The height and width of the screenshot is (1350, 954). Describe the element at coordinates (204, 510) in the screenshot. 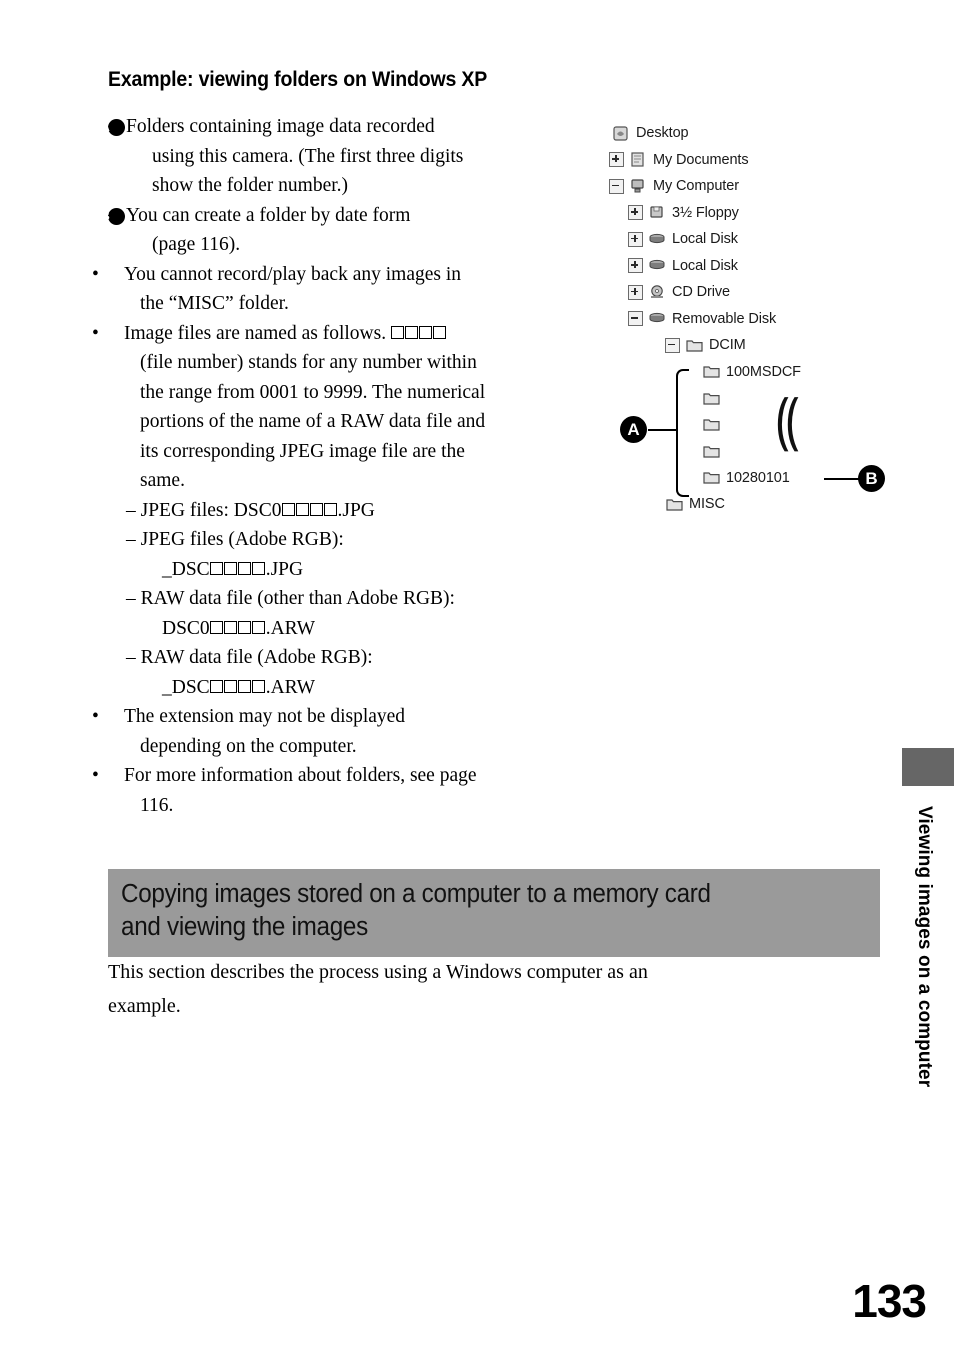

I see `filename-example-jpeg-label: – JPEG files: DSC0` at that location.